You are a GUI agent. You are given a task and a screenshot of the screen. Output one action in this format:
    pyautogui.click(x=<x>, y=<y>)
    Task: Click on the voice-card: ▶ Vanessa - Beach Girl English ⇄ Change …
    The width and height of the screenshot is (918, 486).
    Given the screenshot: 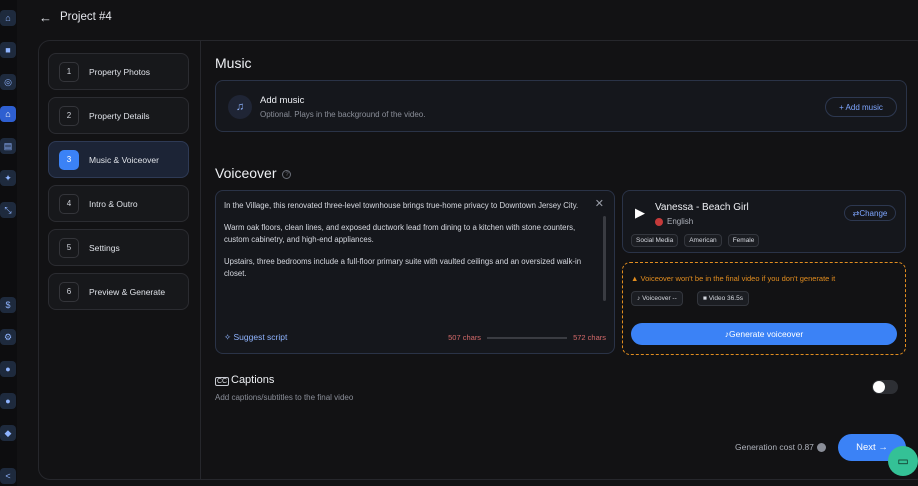 What is the action you would take?
    pyautogui.click(x=764, y=221)
    